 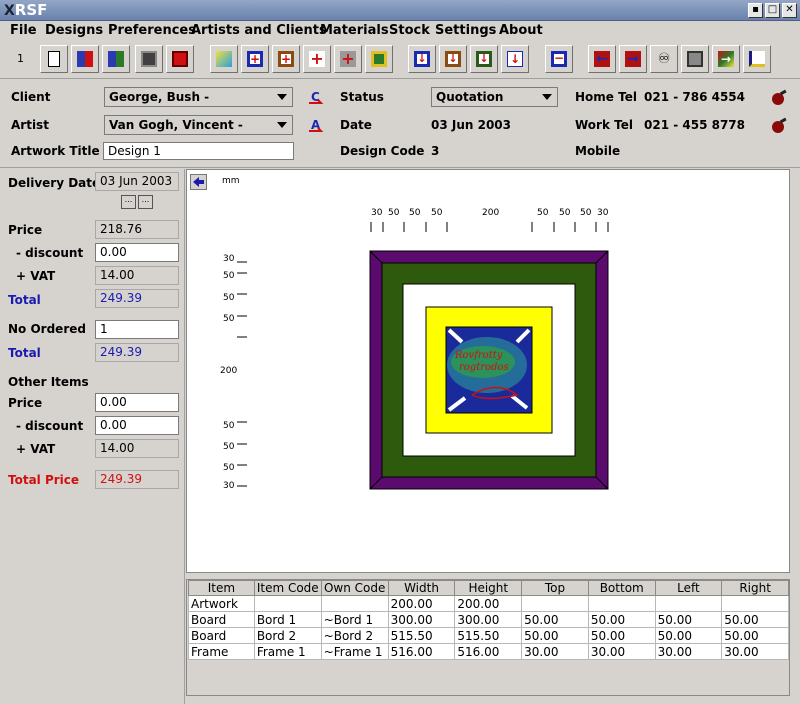 What do you see at coordinates (137, 425) in the screenshot?
I see `other-discount-input: 0.00` at bounding box center [137, 425].